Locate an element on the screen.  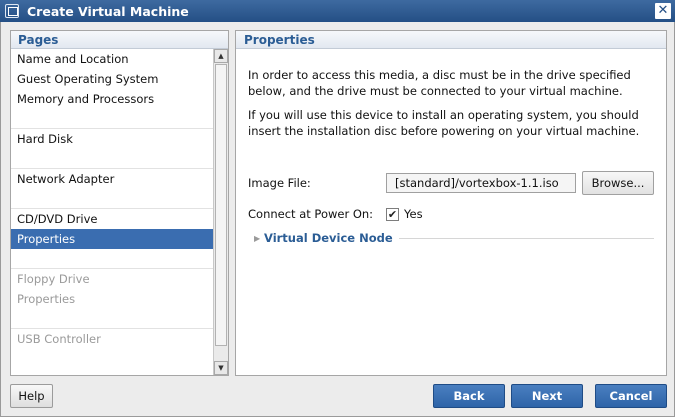
properties-header: Properties is located at coordinates (451, 40).